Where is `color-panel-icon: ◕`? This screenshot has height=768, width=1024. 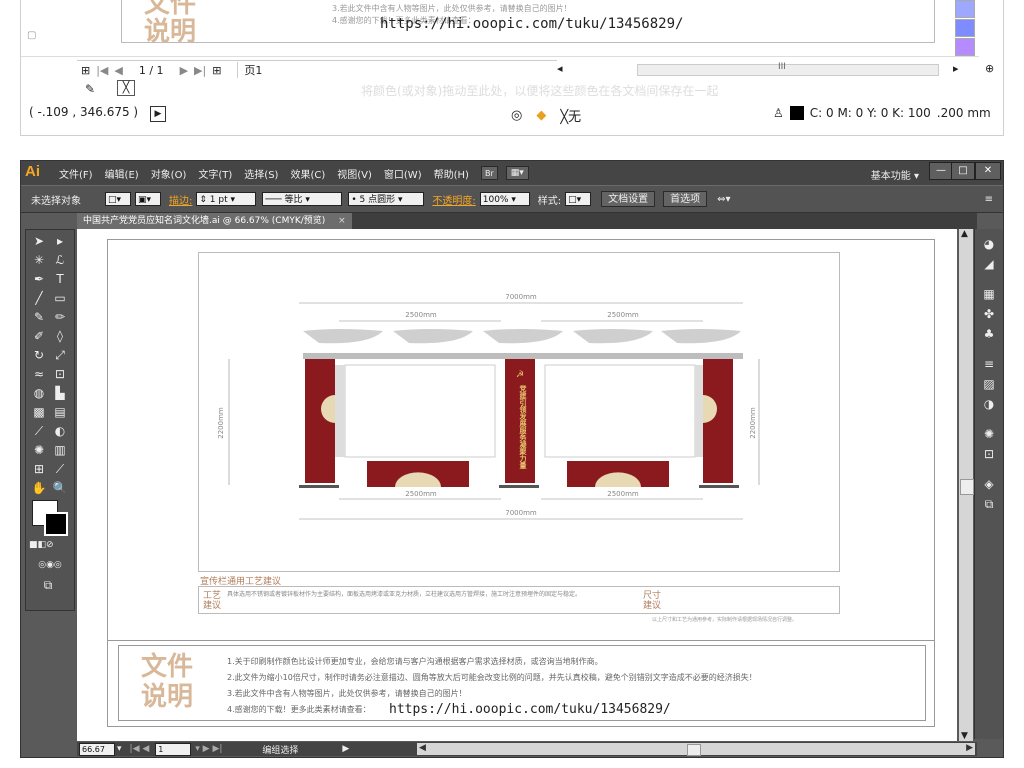
color-panel-icon: ◕ is located at coordinates (989, 244).